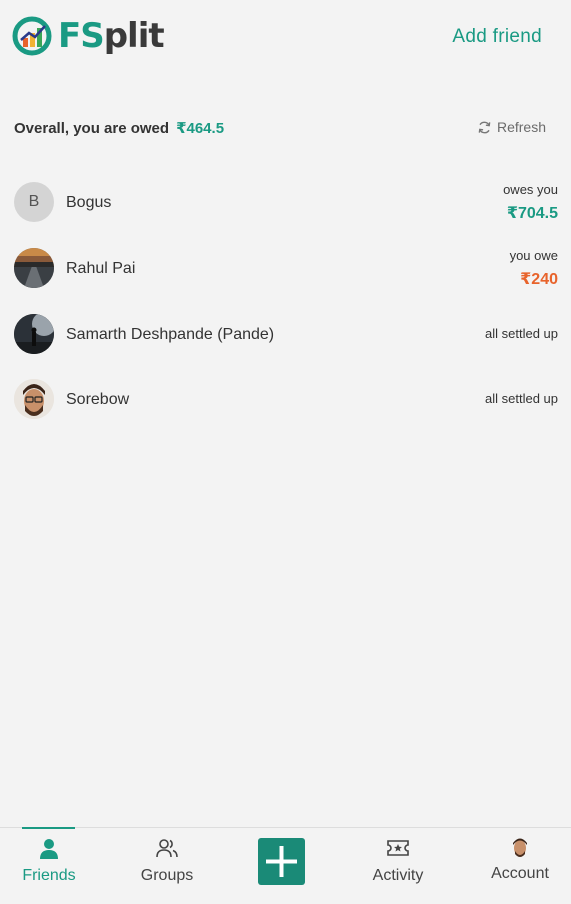 The width and height of the screenshot is (571, 904). What do you see at coordinates (285, 40) in the screenshot?
I see `app-header: FSplit Add friend` at bounding box center [285, 40].